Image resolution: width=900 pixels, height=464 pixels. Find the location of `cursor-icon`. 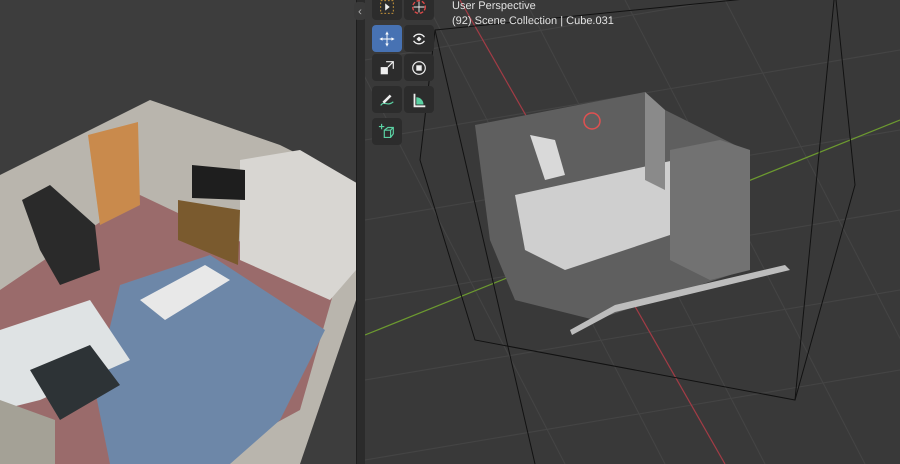

cursor-icon is located at coordinates (419, 8).